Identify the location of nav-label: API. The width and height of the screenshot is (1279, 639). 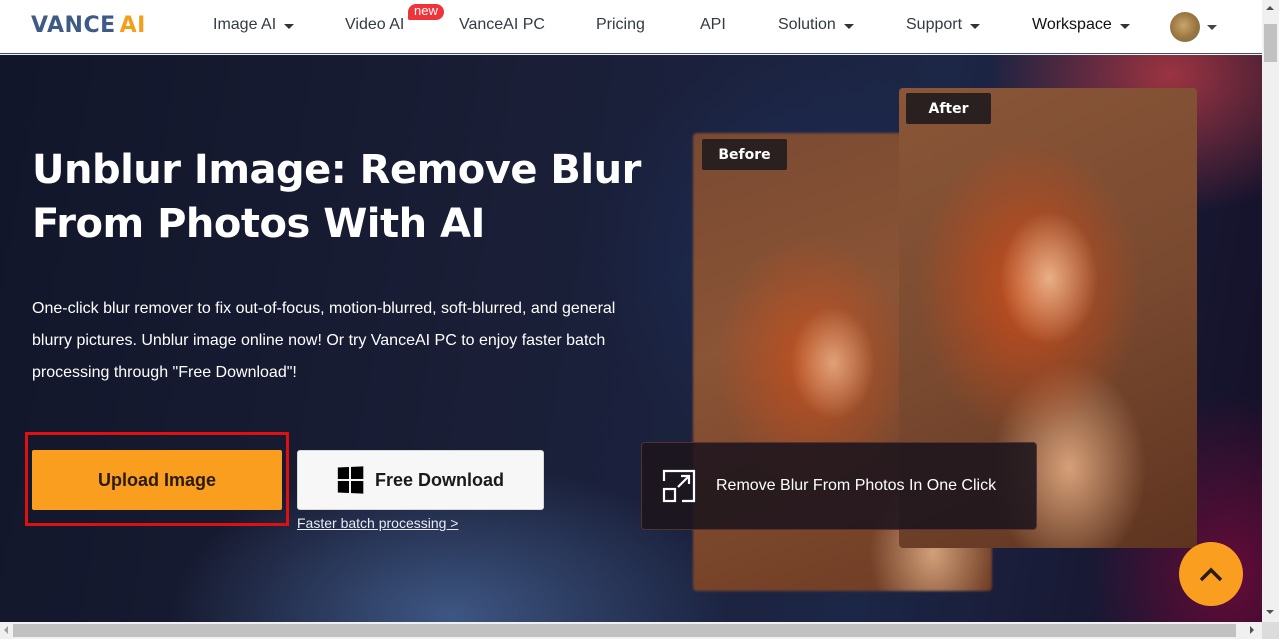
(713, 24).